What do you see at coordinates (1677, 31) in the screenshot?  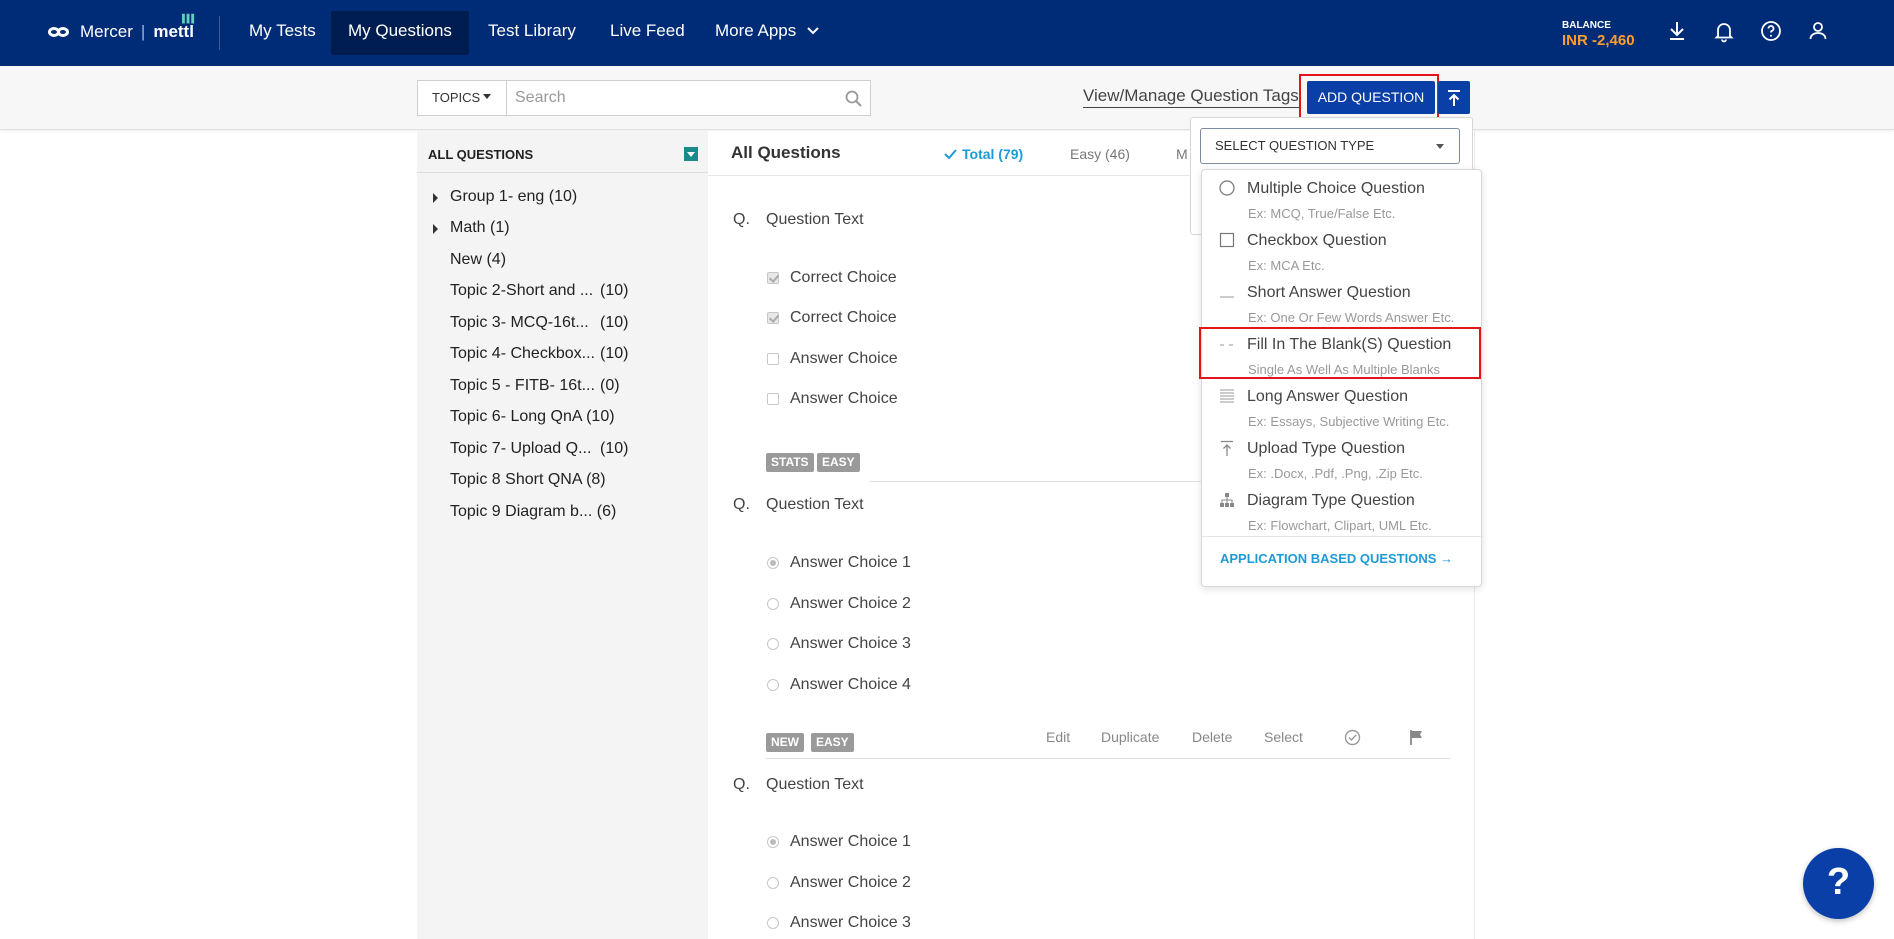 I see `download-icon` at bounding box center [1677, 31].